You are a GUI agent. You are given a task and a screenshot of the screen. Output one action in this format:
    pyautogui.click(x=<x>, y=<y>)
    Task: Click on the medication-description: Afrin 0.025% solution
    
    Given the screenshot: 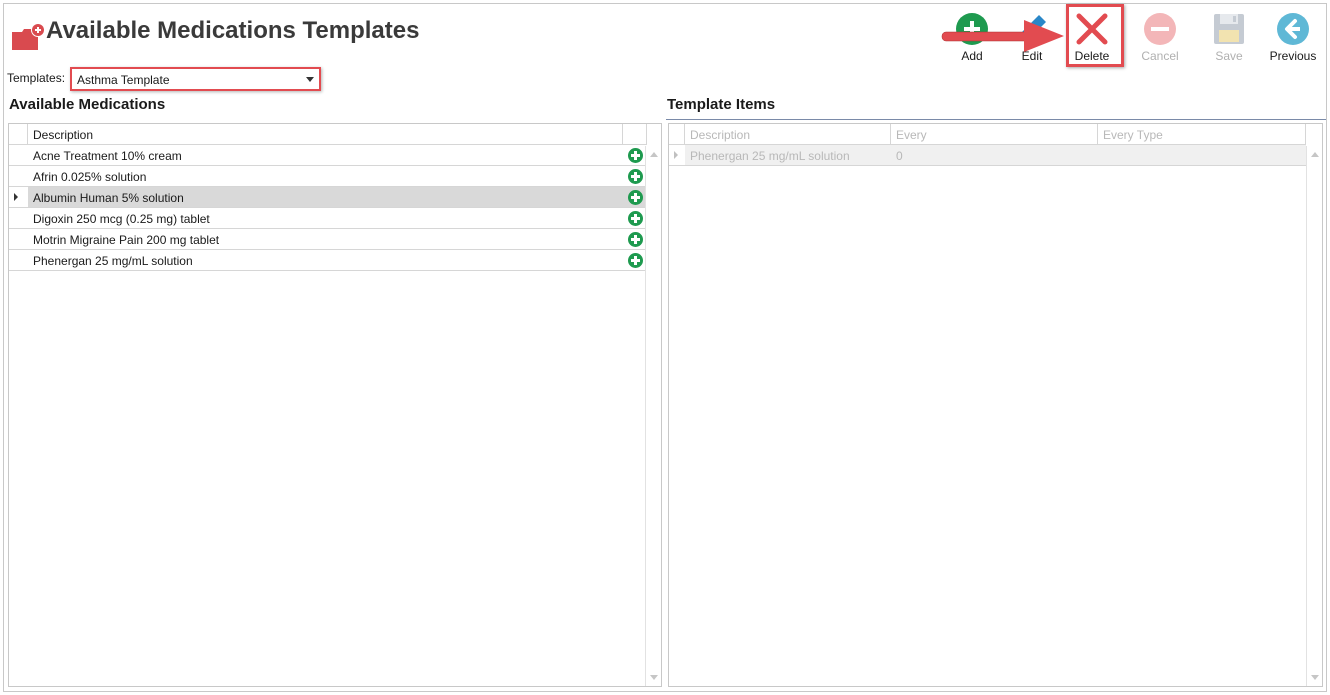 What is the action you would take?
    pyautogui.click(x=90, y=177)
    